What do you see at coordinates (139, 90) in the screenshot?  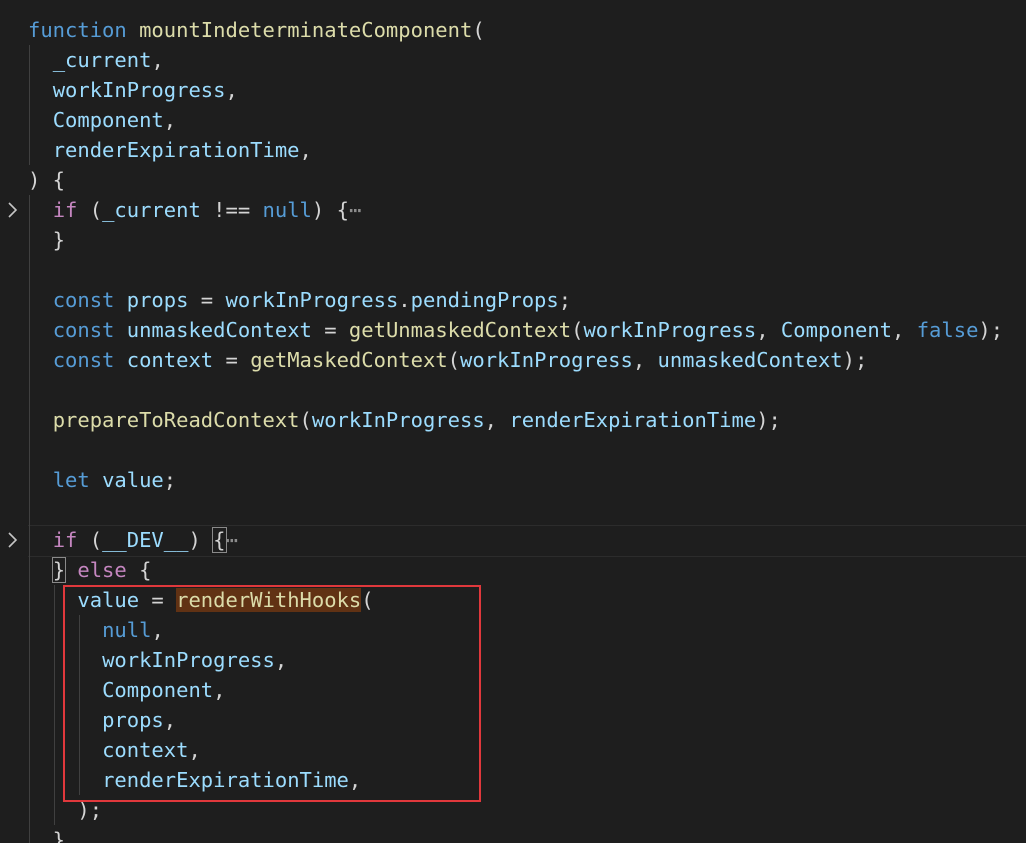 I see `param-work-in-progress: workInProgress` at bounding box center [139, 90].